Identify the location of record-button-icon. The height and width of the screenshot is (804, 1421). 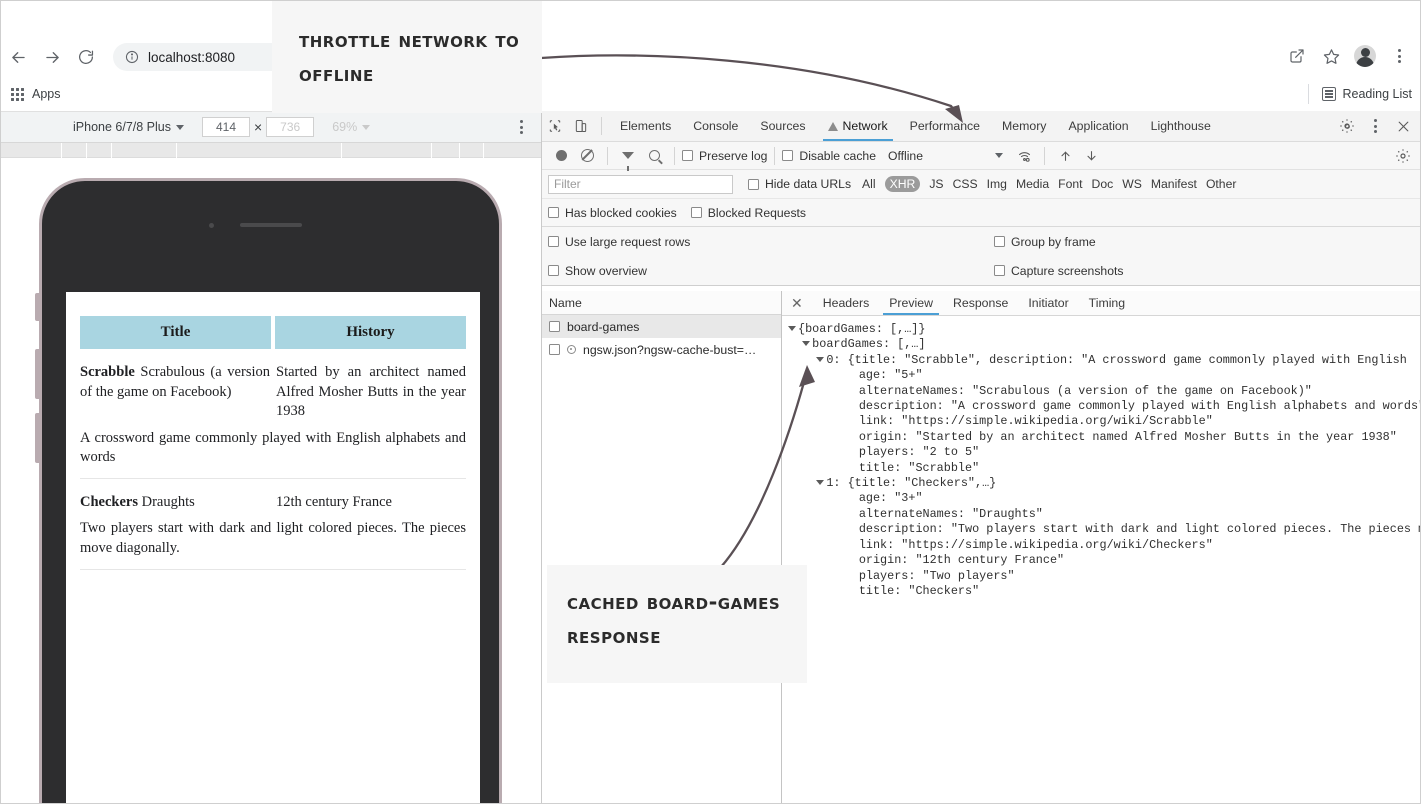
(561, 156).